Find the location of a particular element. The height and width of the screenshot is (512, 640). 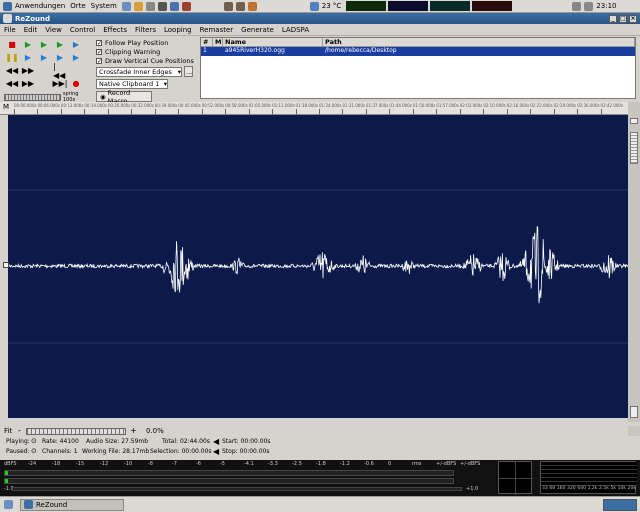

col-number: # is located at coordinates (207, 42).